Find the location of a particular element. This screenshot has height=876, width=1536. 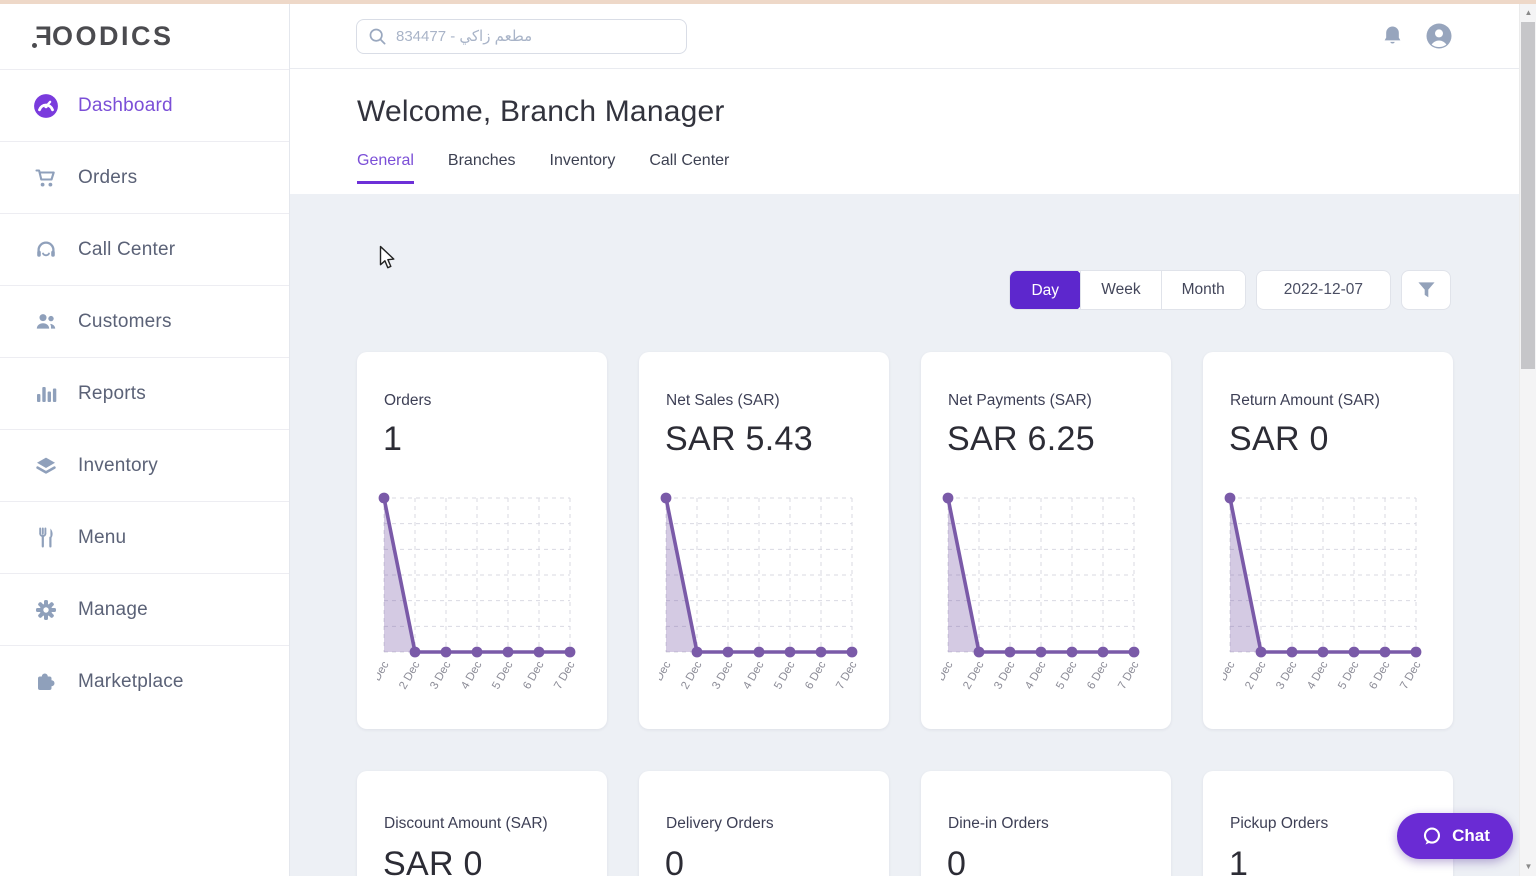

chat-button: Chat is located at coordinates (1455, 836).